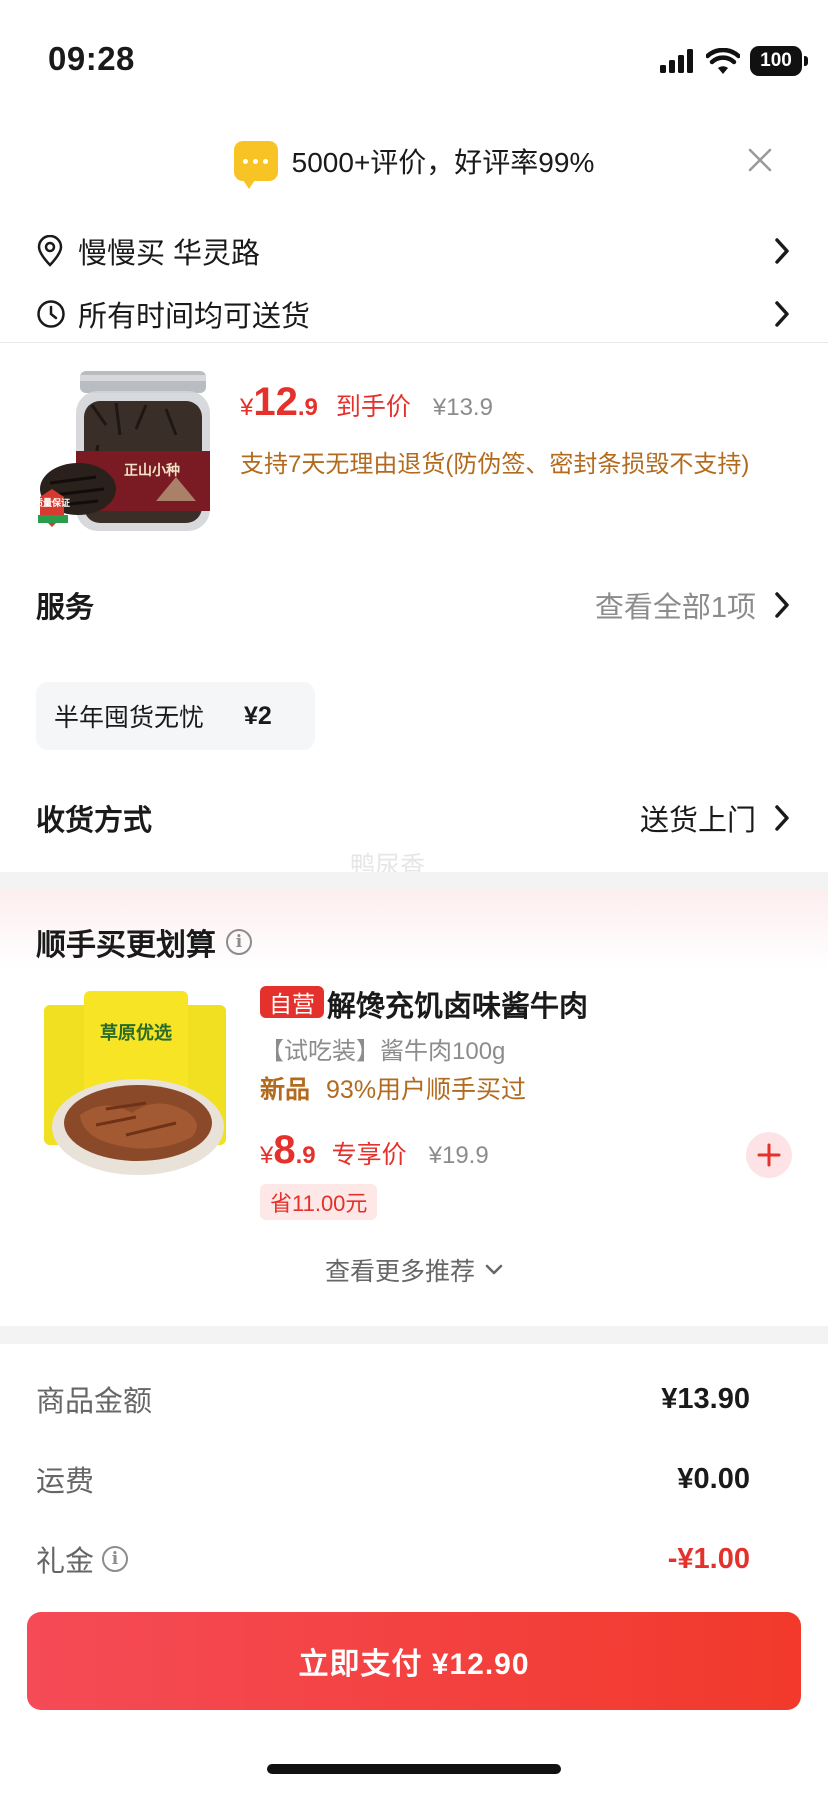  What do you see at coordinates (373, 407) in the screenshot?
I see `price-label: 到手价` at bounding box center [373, 407].